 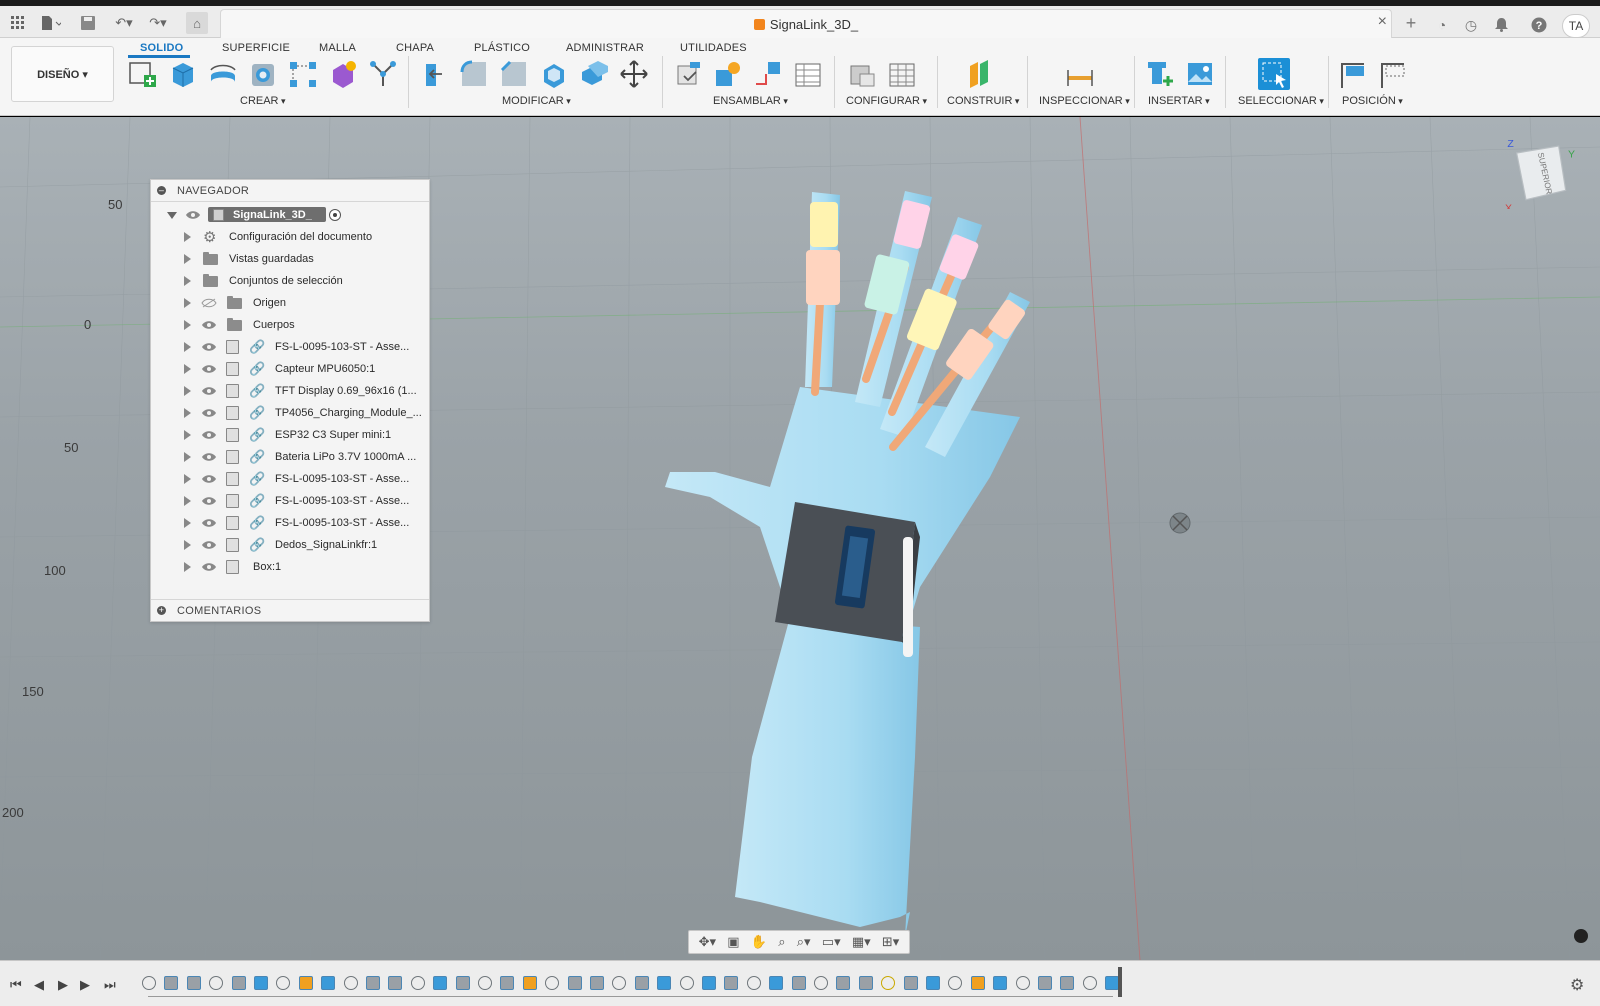 What do you see at coordinates (831, 942) in the screenshot?
I see `display-settings-icon: ▭▾` at bounding box center [831, 942].